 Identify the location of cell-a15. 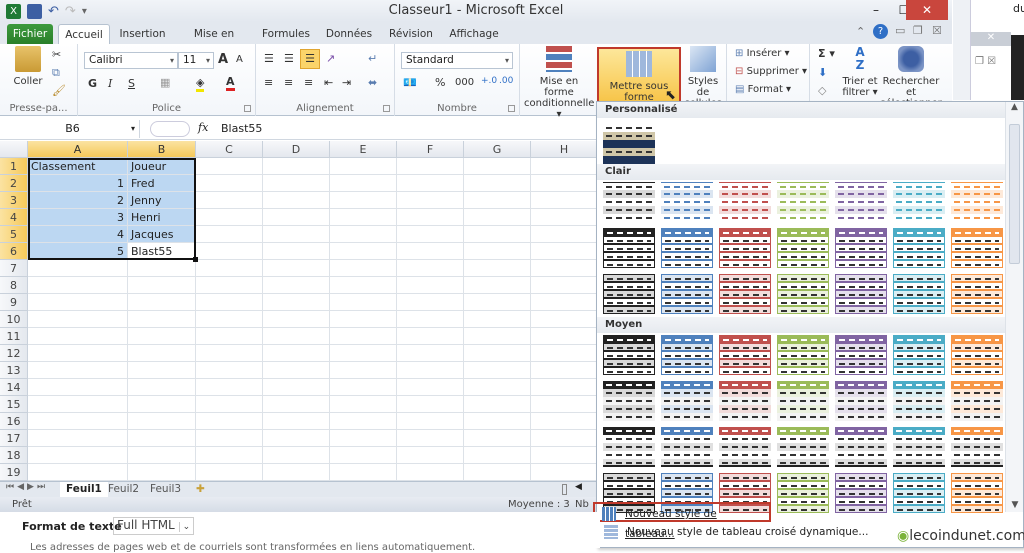
(78, 404).